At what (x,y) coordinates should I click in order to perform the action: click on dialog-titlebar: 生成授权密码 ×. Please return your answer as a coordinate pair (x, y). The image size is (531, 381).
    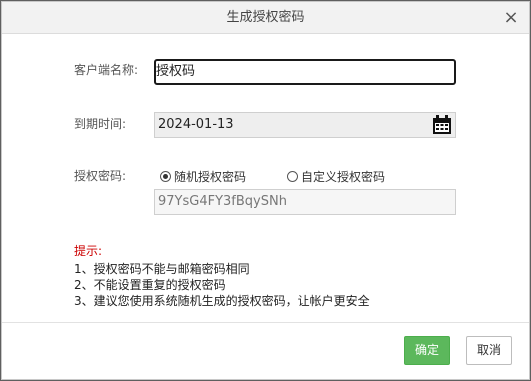
    Looking at the image, I should click on (265, 18).